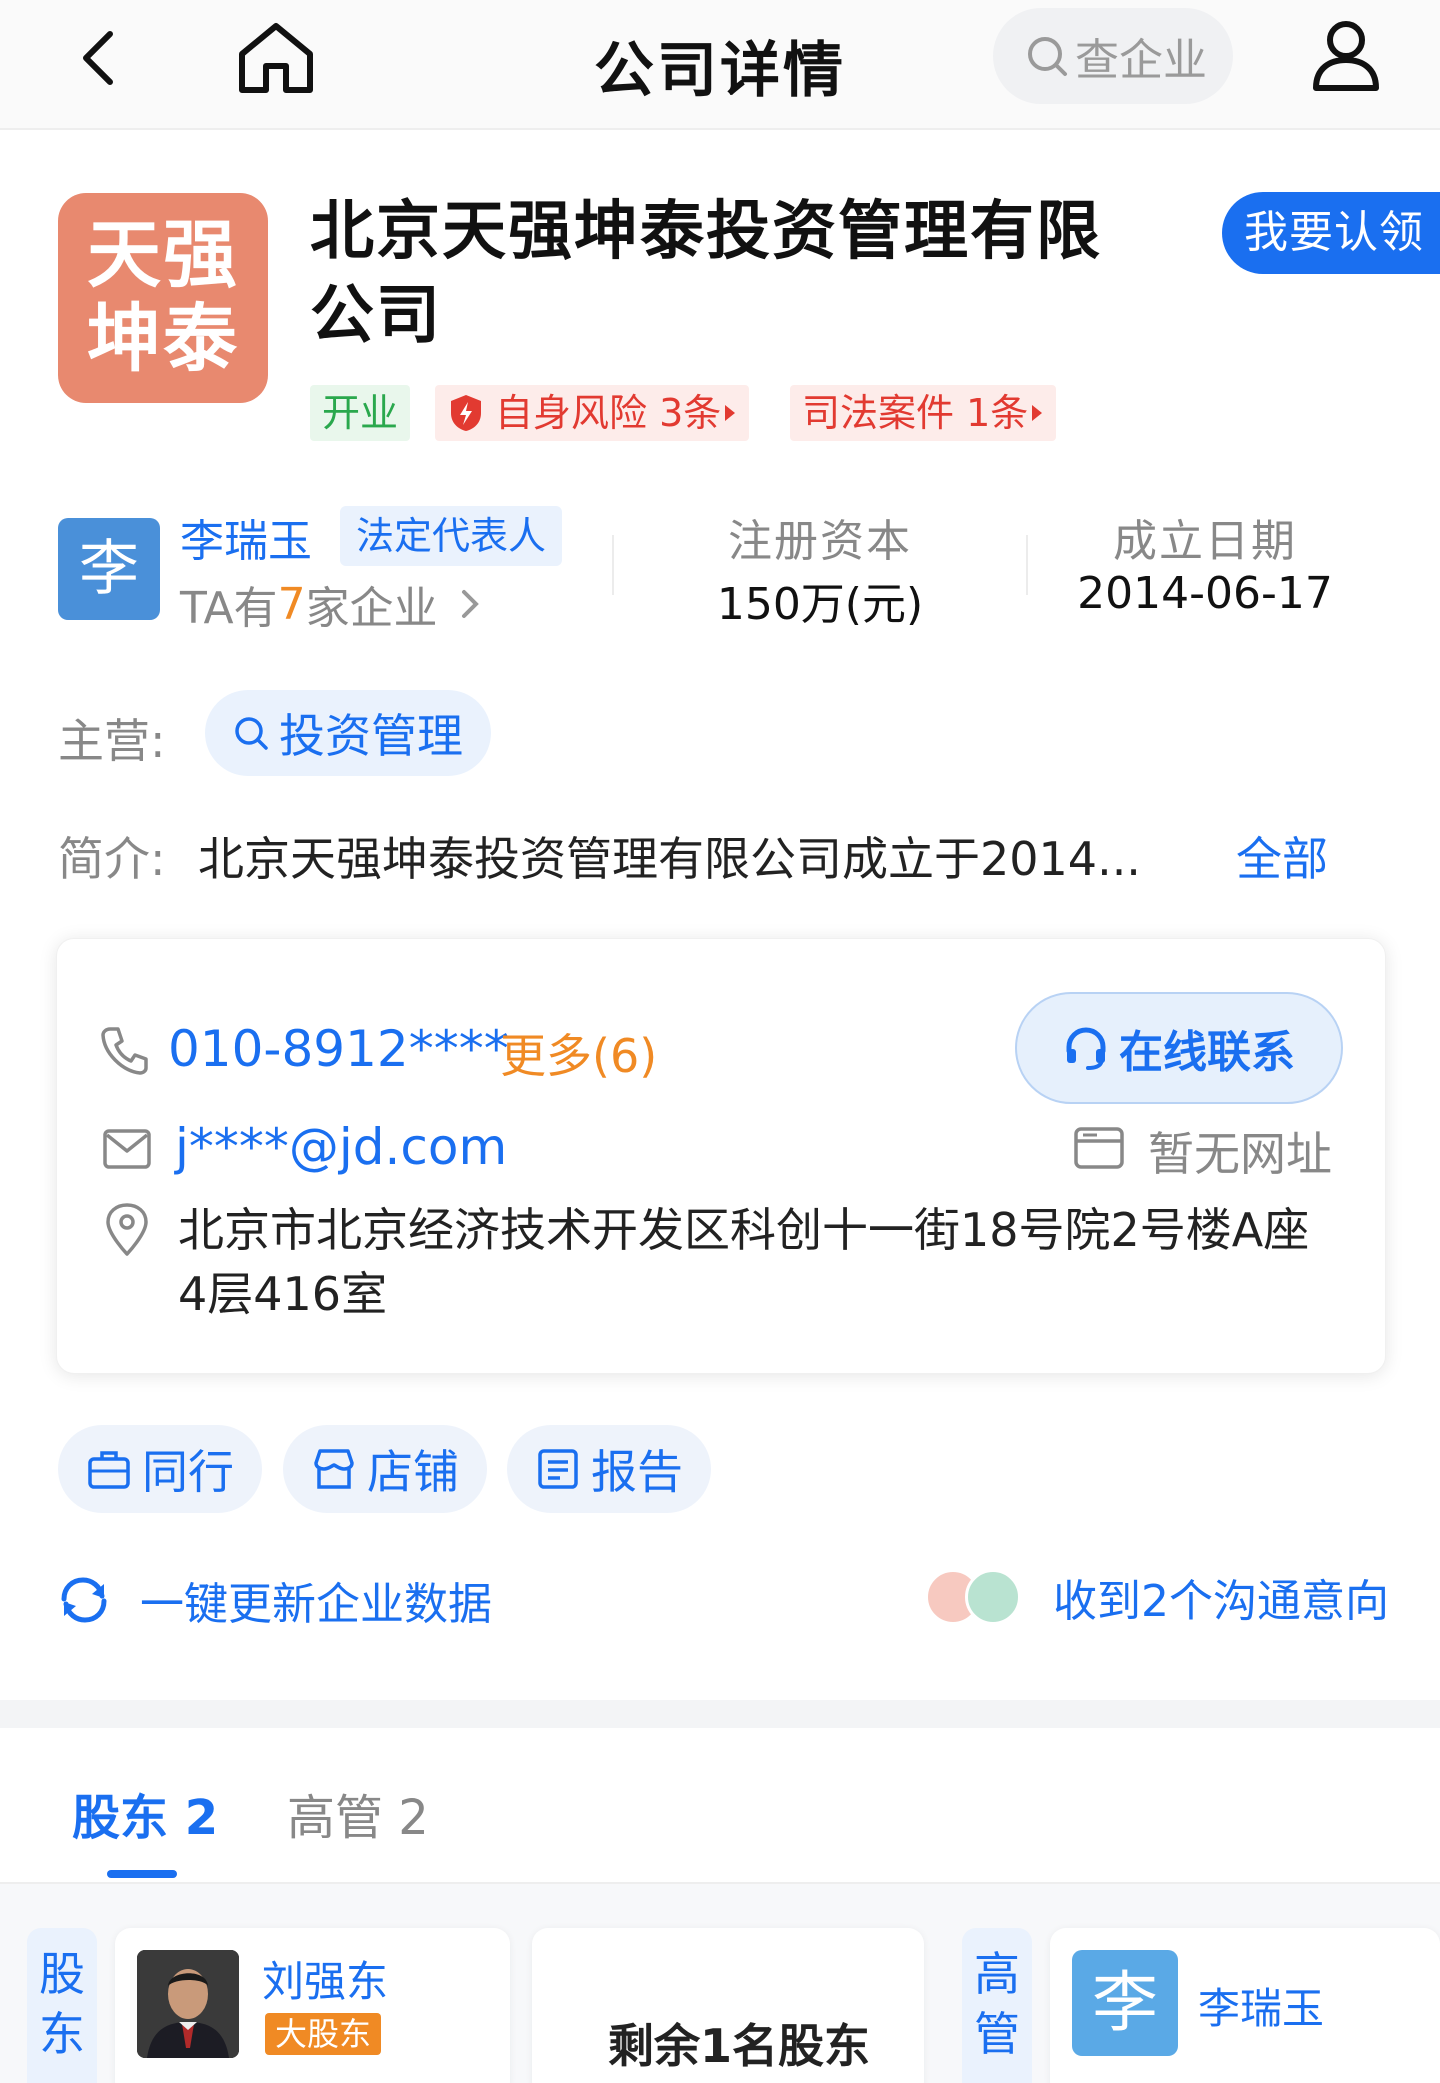 The image size is (1440, 2083). I want to click on lawsuit-tag-label: 司法案件 1条, so click(915, 413).